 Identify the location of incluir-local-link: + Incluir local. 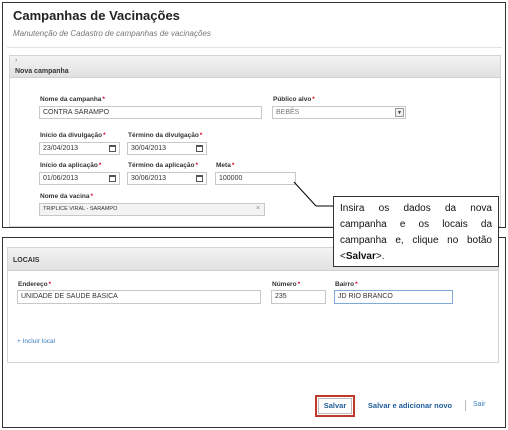
(36, 341).